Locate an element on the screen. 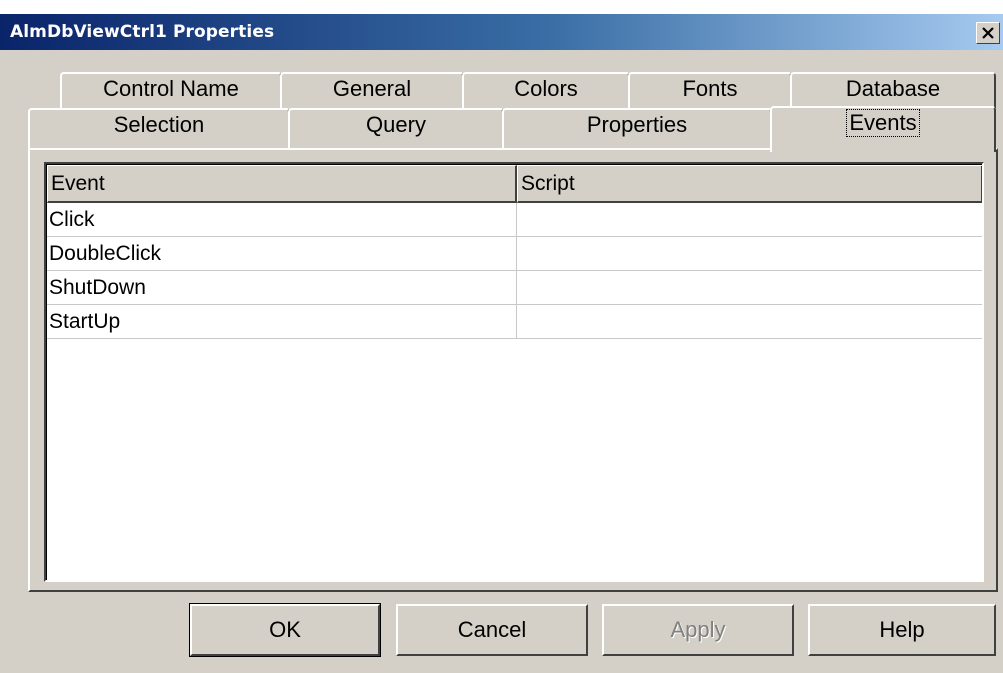 The image size is (1003, 673). tab-label: Colors is located at coordinates (546, 88).